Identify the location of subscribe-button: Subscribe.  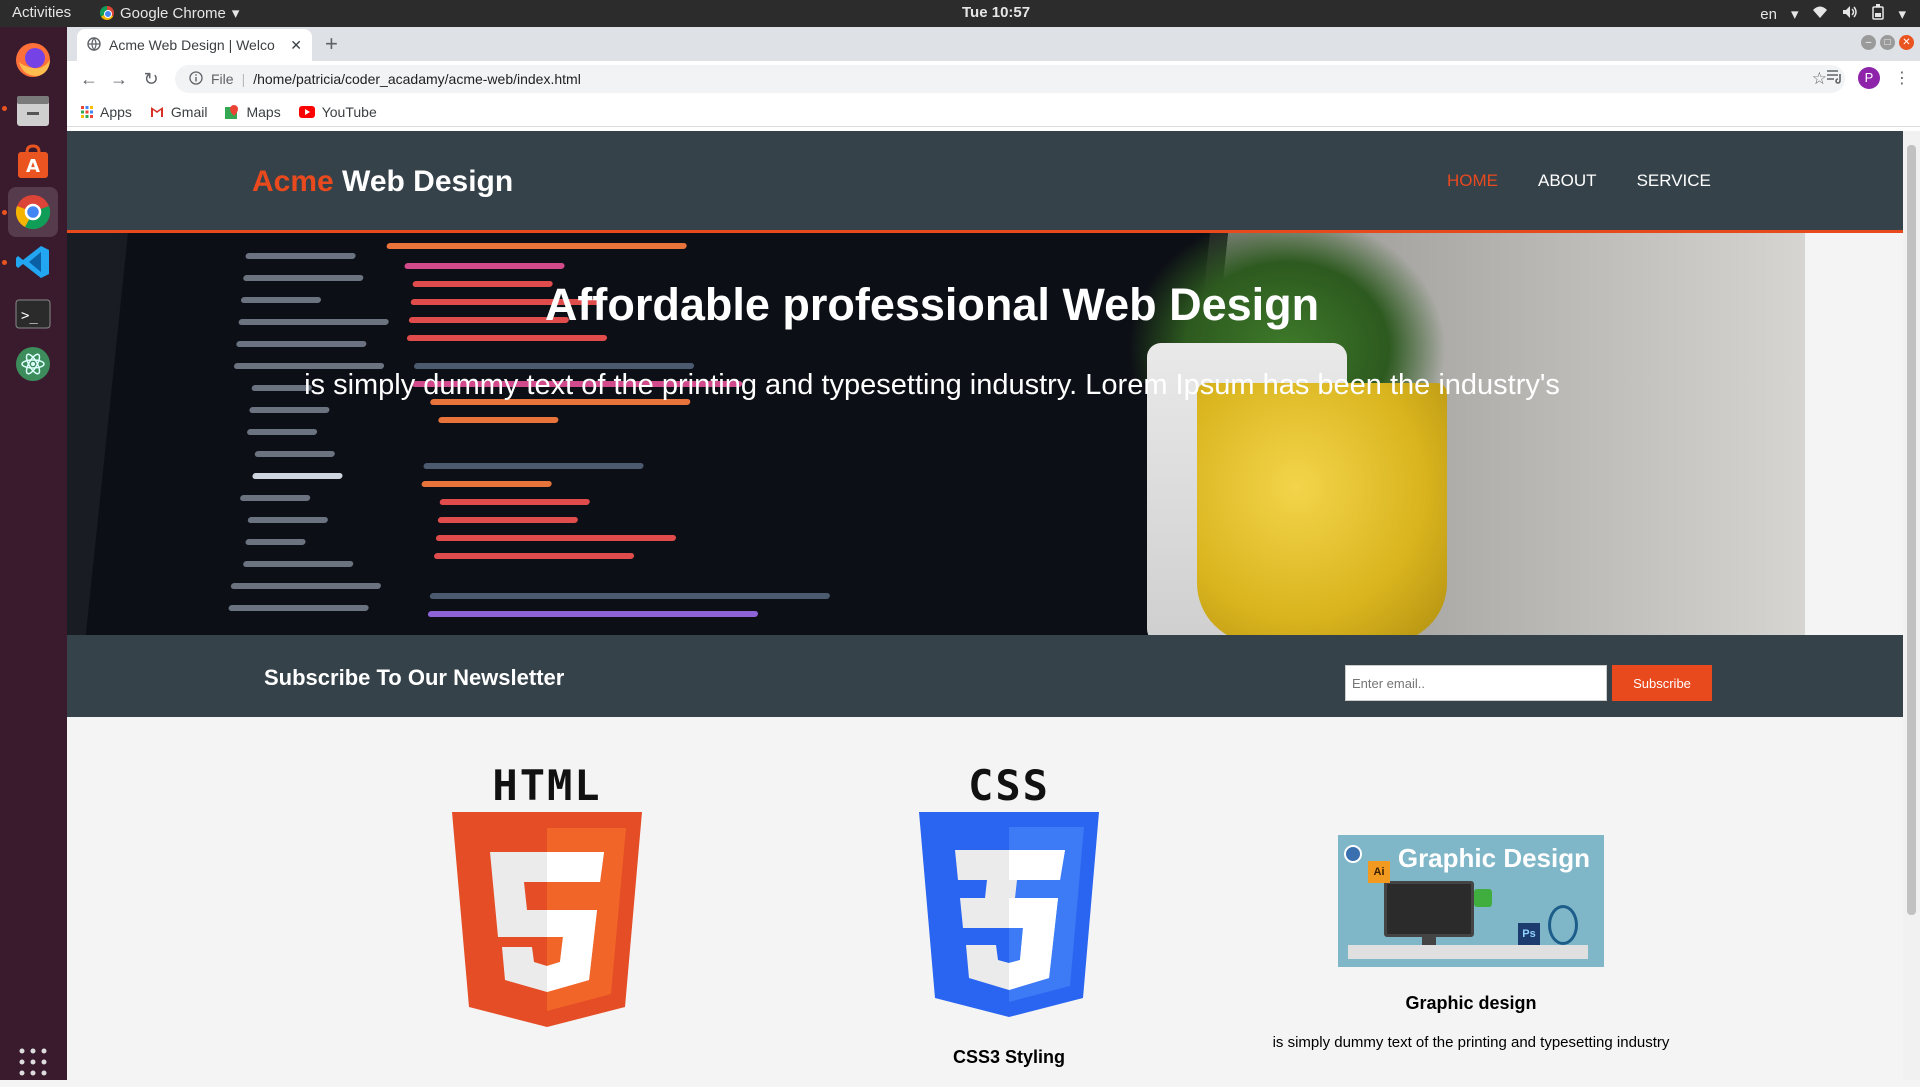
(1662, 683).